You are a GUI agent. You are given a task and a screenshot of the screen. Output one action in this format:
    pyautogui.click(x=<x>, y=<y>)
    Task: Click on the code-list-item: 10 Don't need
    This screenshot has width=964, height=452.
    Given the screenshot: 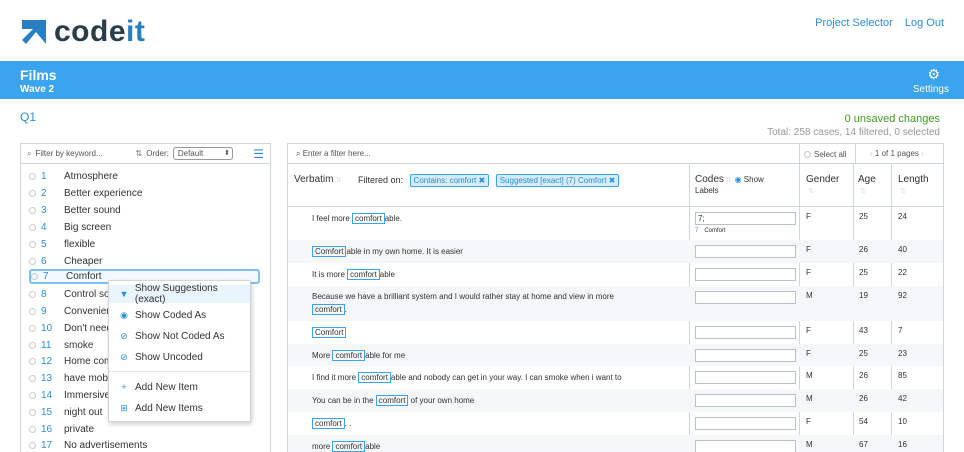 What is the action you would take?
    pyautogui.click(x=70, y=328)
    